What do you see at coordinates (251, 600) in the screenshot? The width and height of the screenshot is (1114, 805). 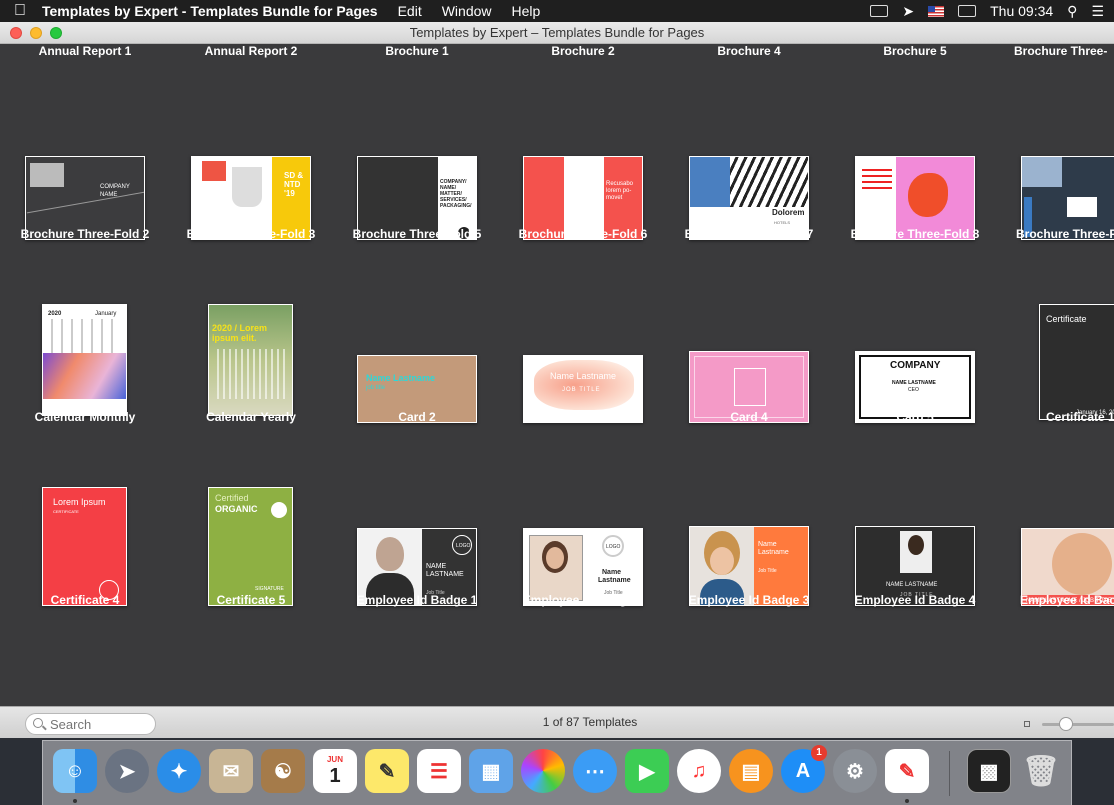 I see `template-label: Certificate 5` at bounding box center [251, 600].